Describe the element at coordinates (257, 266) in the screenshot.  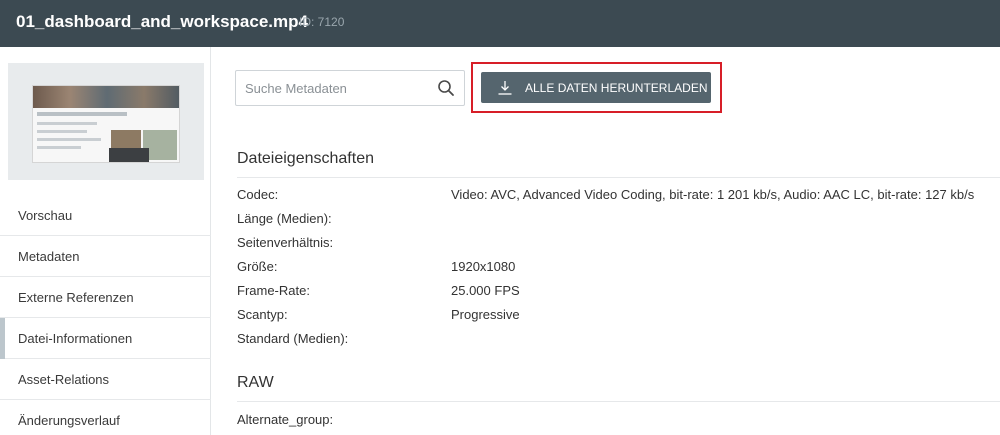
I see `property-key: Größe:` at that location.